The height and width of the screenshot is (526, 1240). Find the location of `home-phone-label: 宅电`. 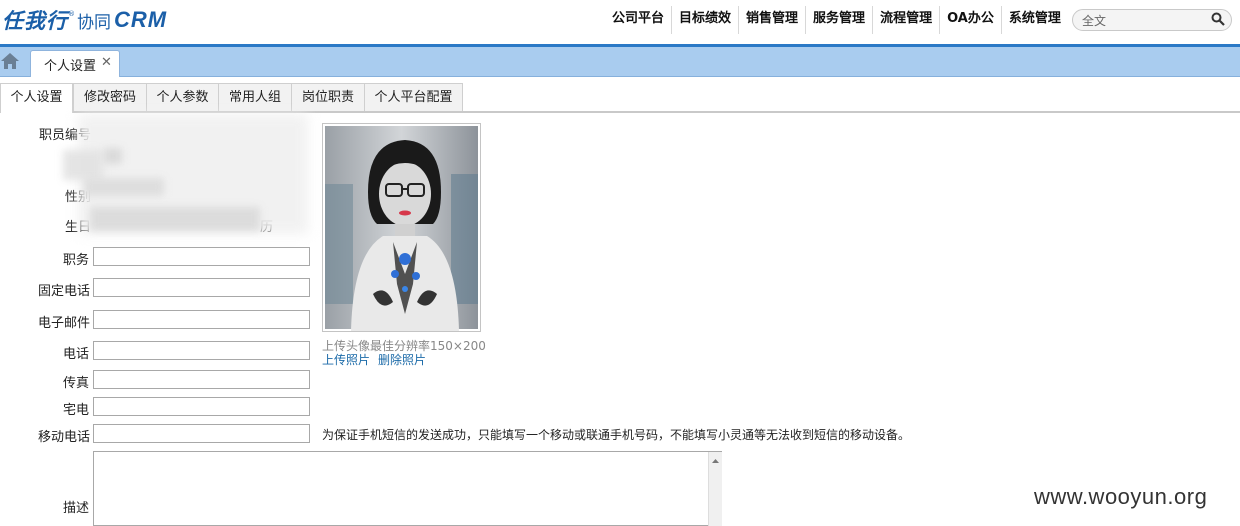

home-phone-label: 宅电 is located at coordinates (76, 410).